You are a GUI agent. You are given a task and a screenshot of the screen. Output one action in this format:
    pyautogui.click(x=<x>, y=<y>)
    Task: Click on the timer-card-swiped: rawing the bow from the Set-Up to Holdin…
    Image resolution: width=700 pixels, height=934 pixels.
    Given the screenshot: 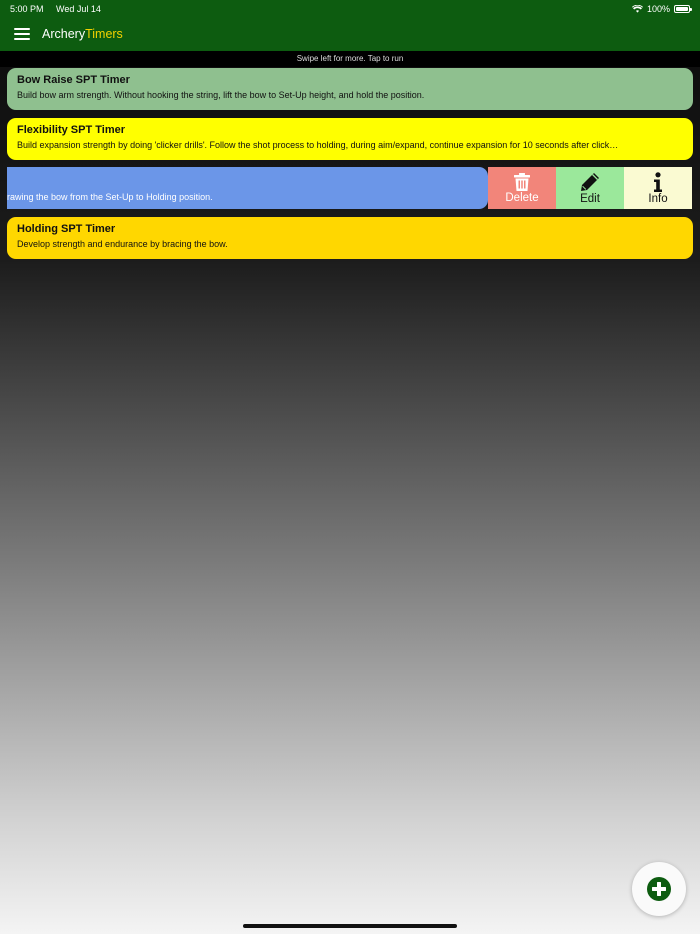 What is the action you would take?
    pyautogui.click(x=247, y=188)
    